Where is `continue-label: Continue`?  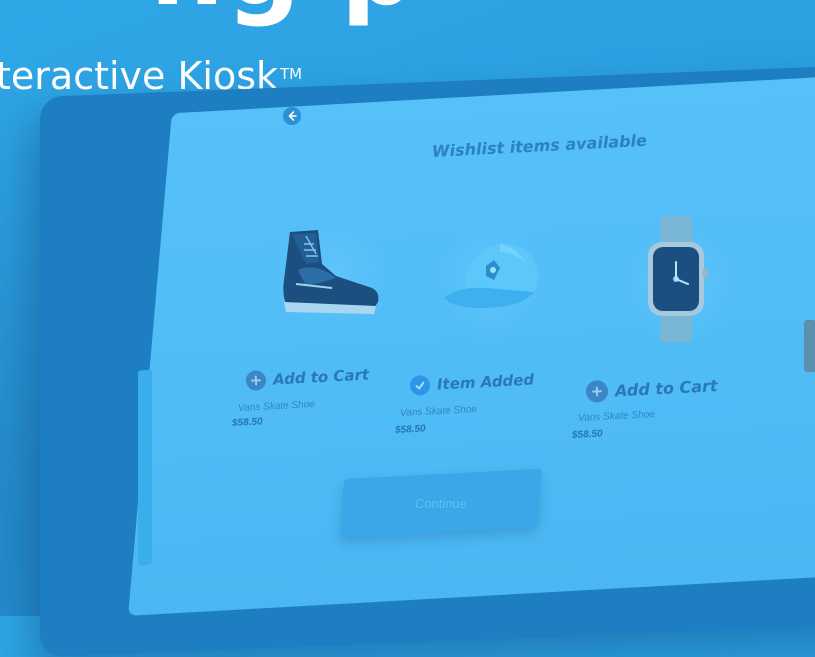
continue-label: Continue is located at coordinates (441, 503).